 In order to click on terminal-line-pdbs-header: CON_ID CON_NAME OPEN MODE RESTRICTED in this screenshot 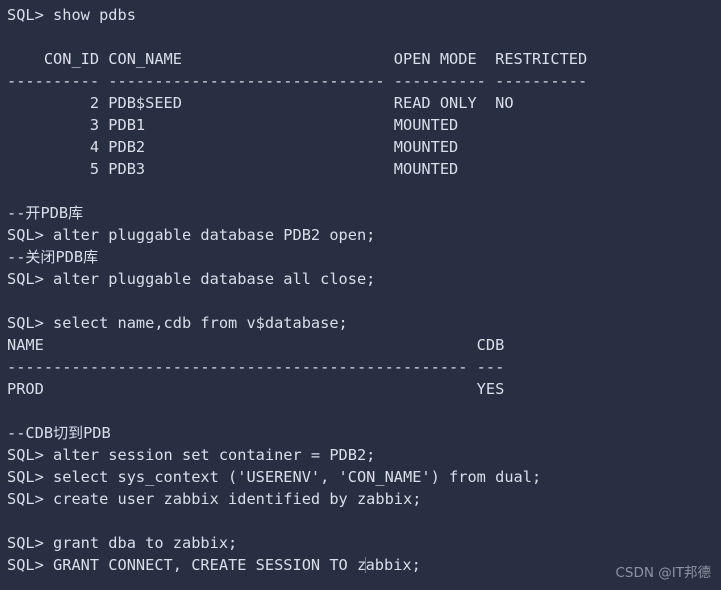, I will do `click(364, 59)`.